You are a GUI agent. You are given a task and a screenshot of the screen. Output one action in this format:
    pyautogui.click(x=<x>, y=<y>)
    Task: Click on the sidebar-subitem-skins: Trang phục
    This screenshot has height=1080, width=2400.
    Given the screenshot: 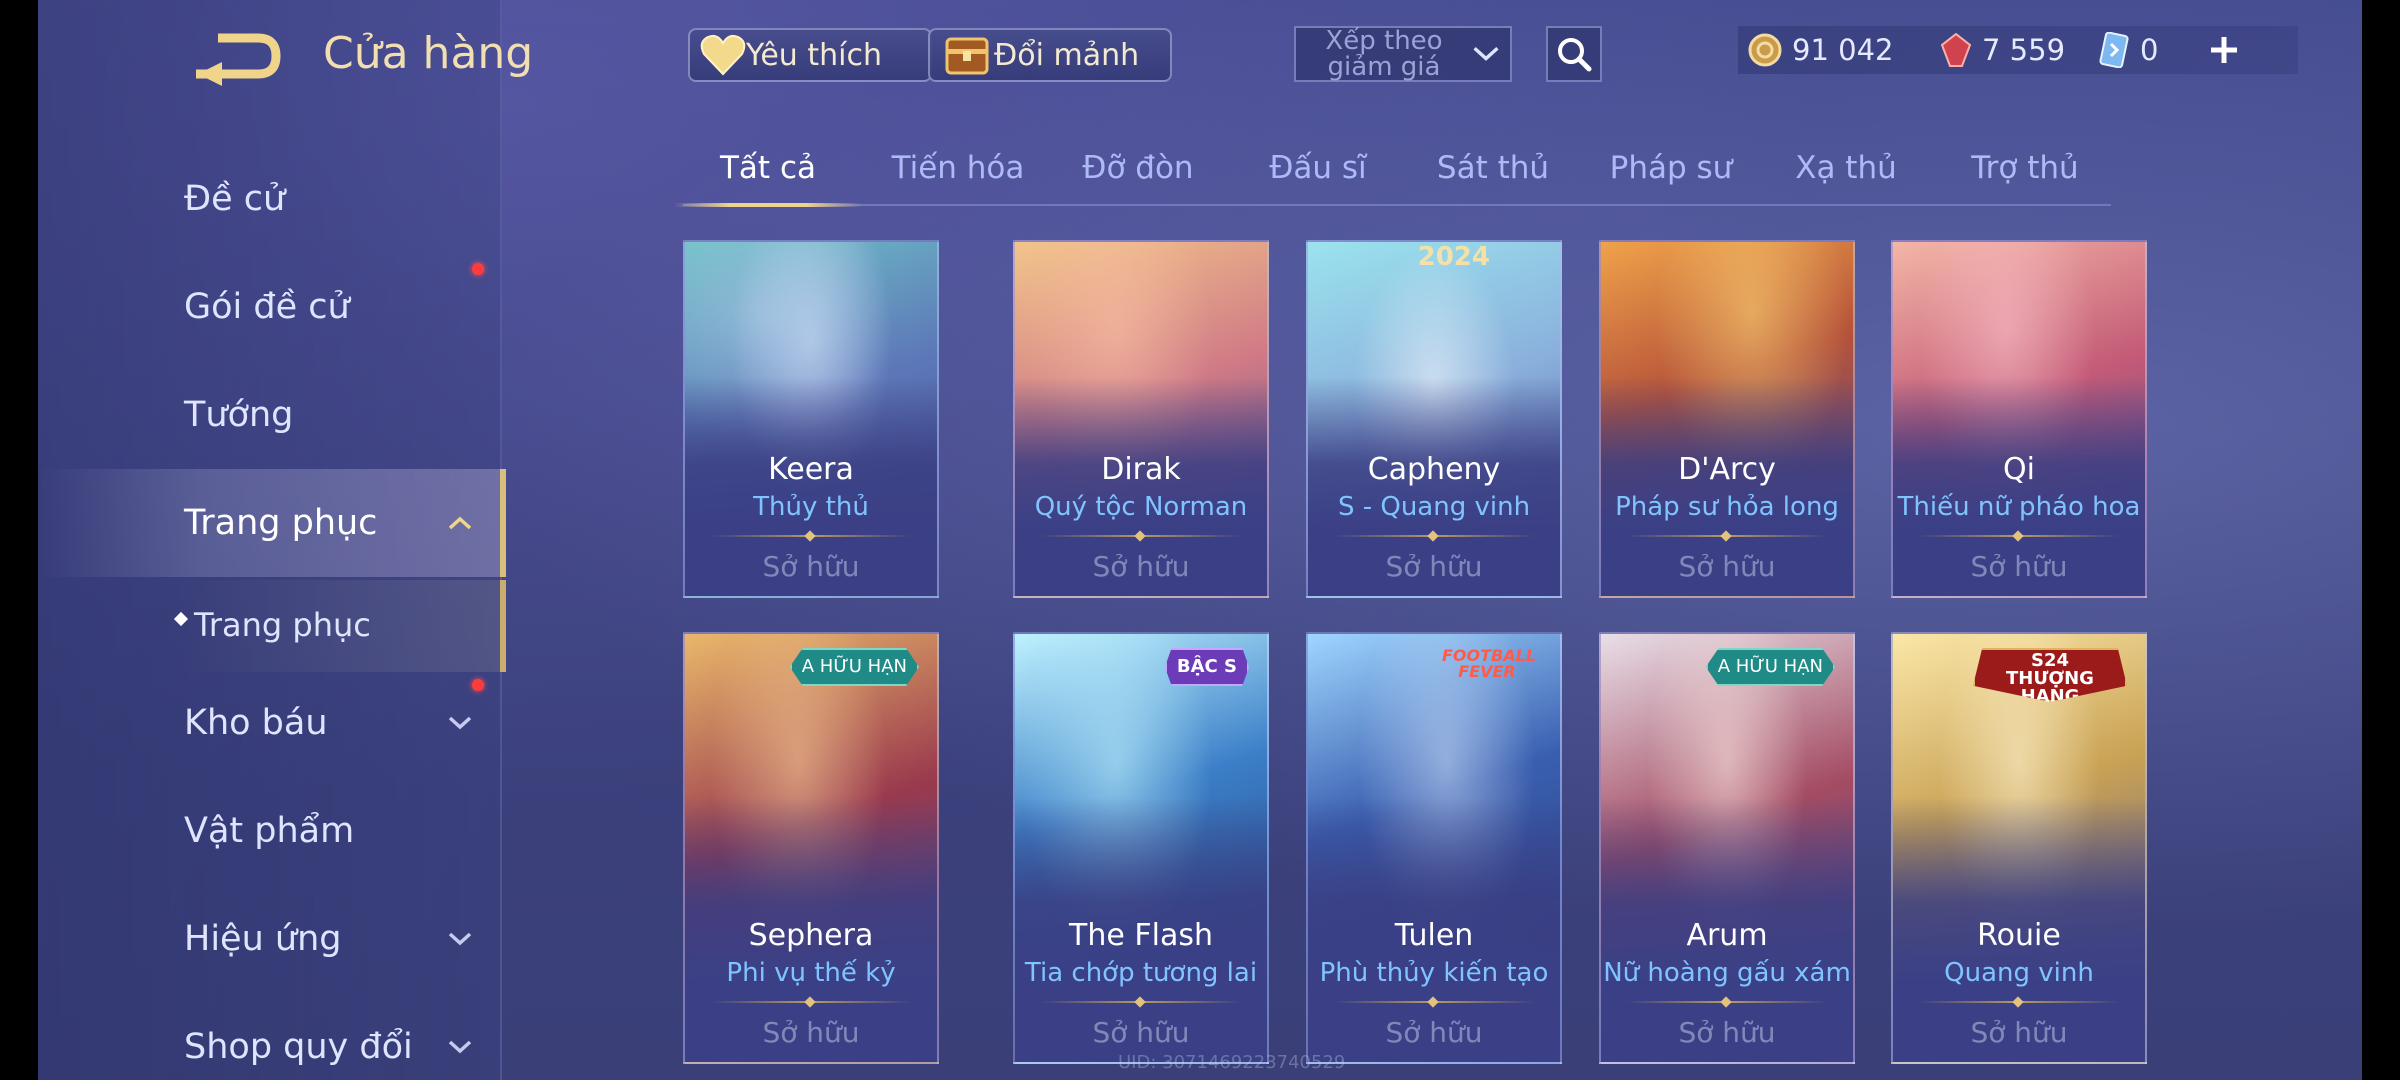 What is the action you would take?
    pyautogui.click(x=339, y=626)
    